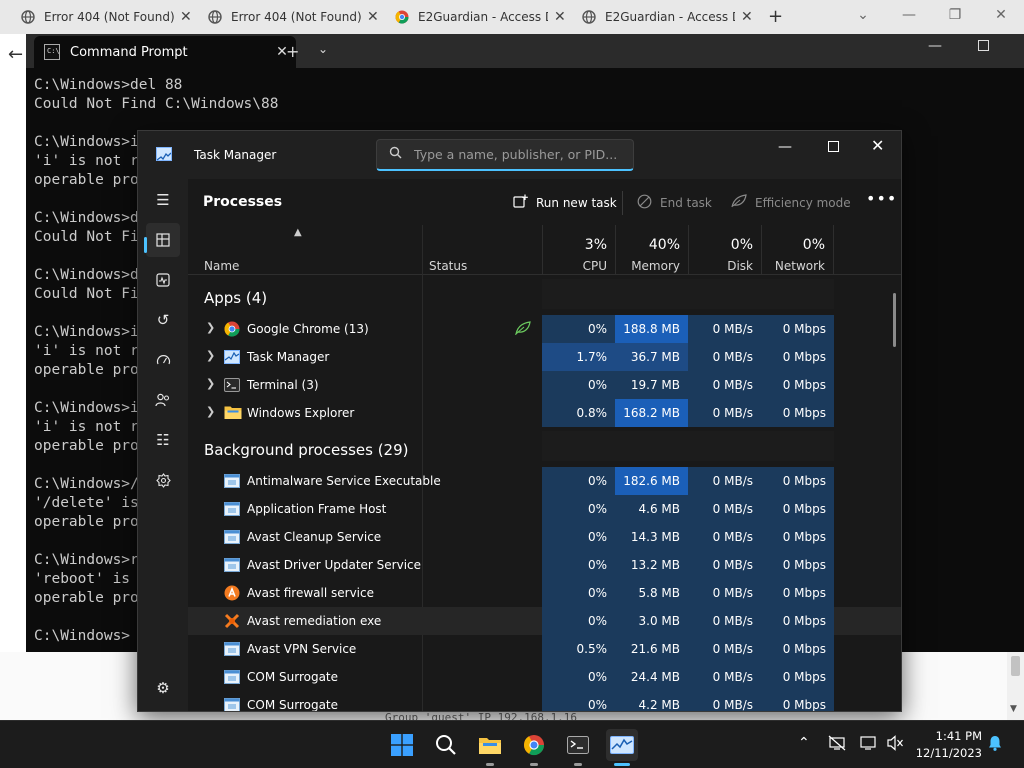 The image size is (1024, 768). I want to click on scroll-down-icon: ▼, so click(1013, 709).